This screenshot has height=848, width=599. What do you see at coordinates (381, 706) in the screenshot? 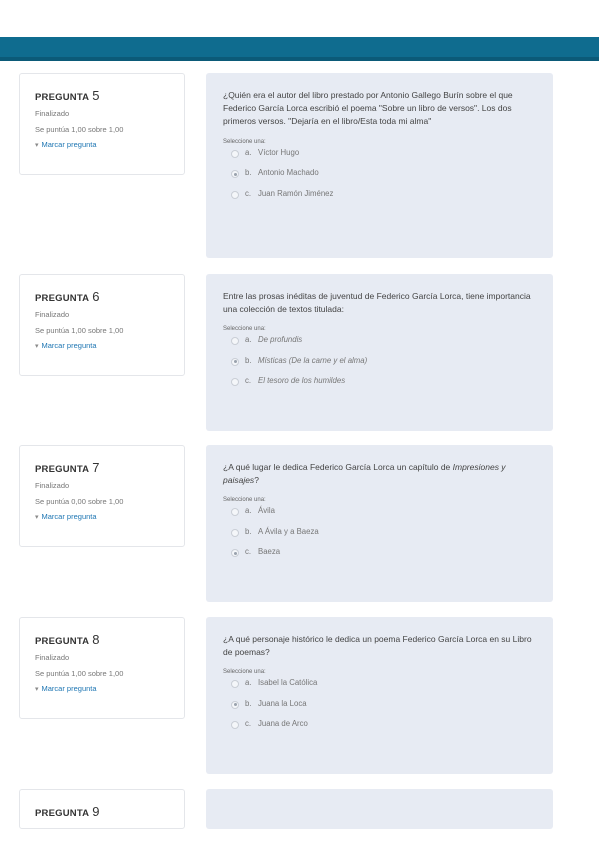
I see `answer-option-b: b. Juana la Loca` at bounding box center [381, 706].